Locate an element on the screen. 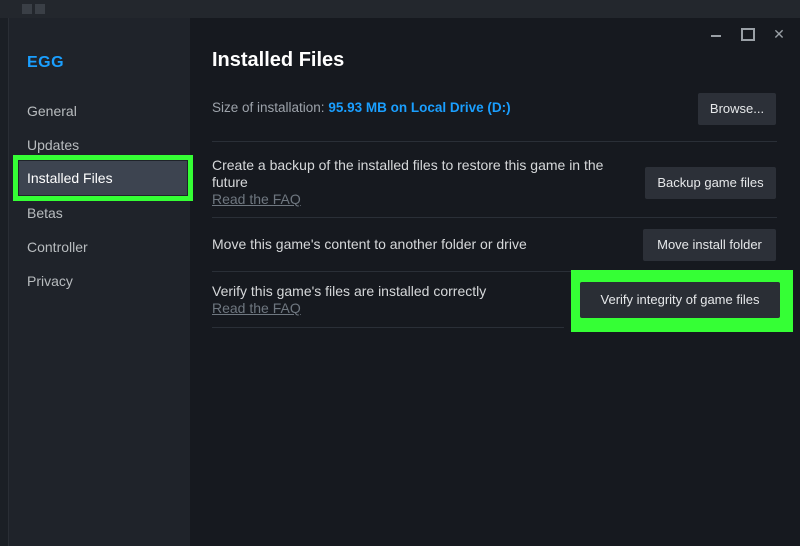  sidebar-item-general: General is located at coordinates (52, 111).